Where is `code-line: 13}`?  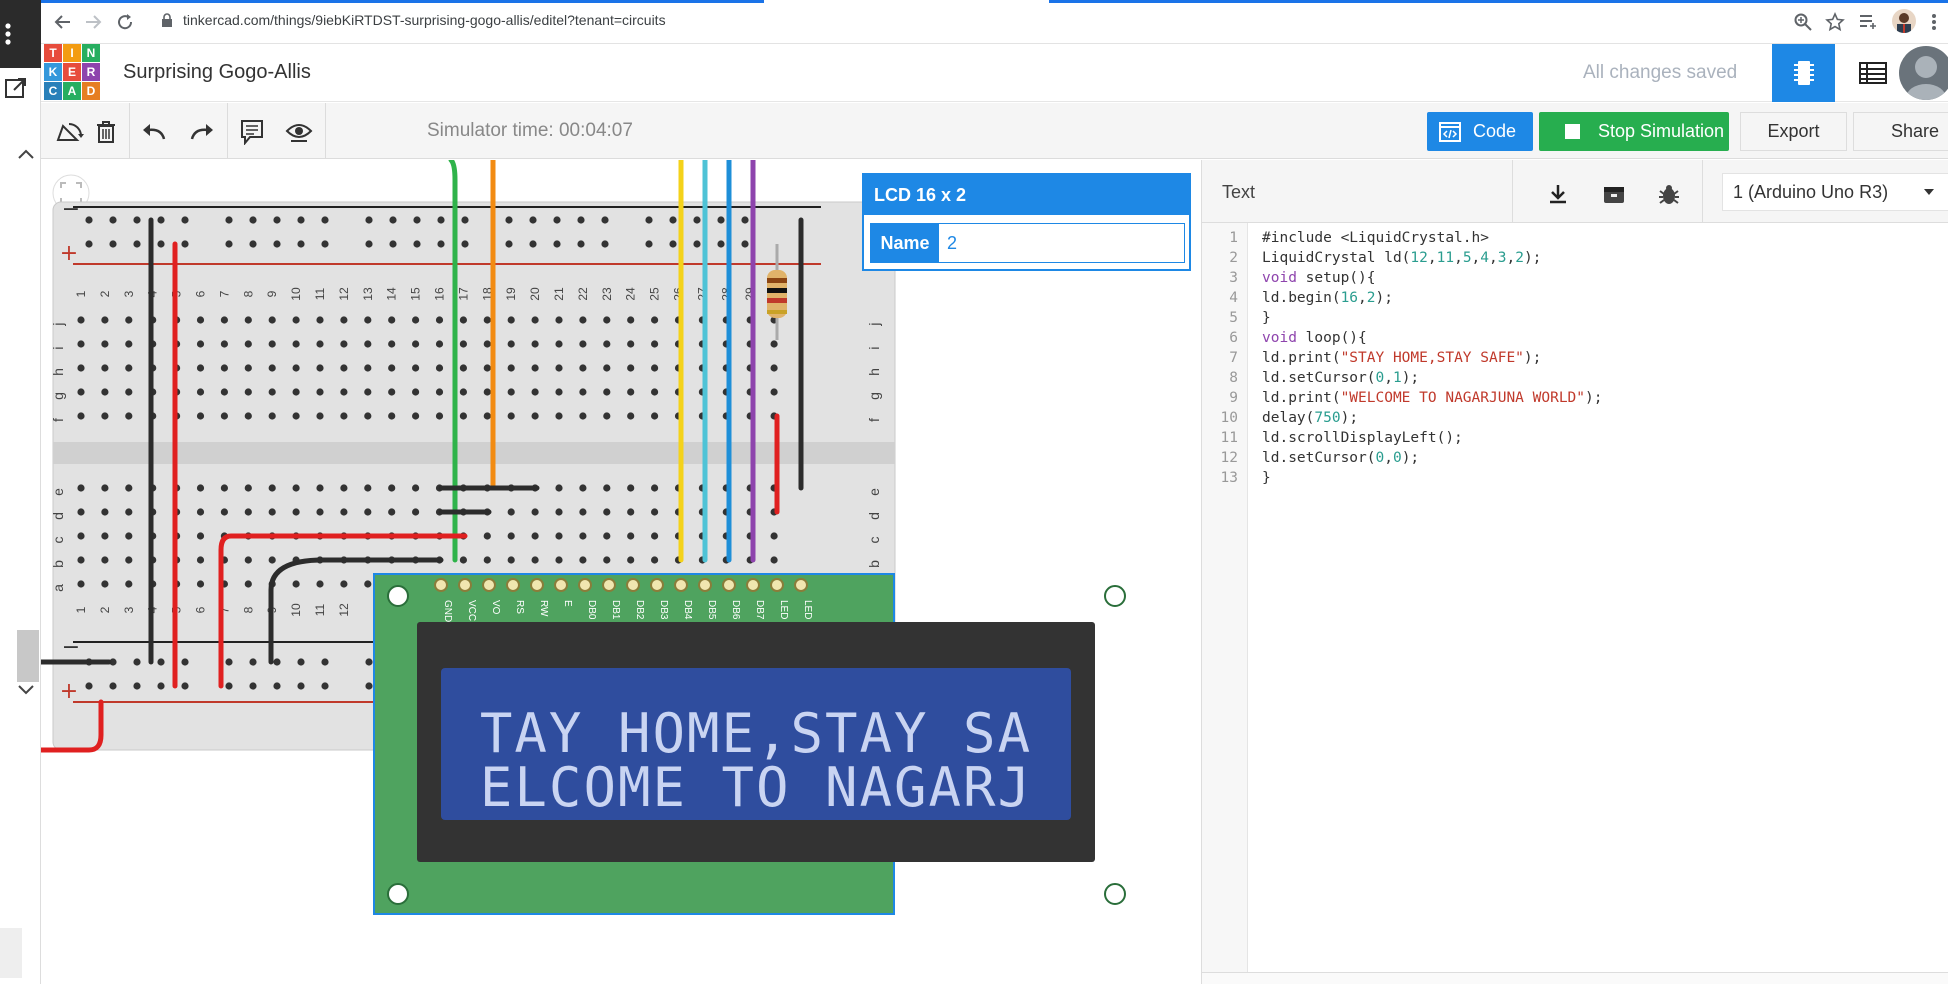
code-line: 13} is located at coordinates (1575, 480).